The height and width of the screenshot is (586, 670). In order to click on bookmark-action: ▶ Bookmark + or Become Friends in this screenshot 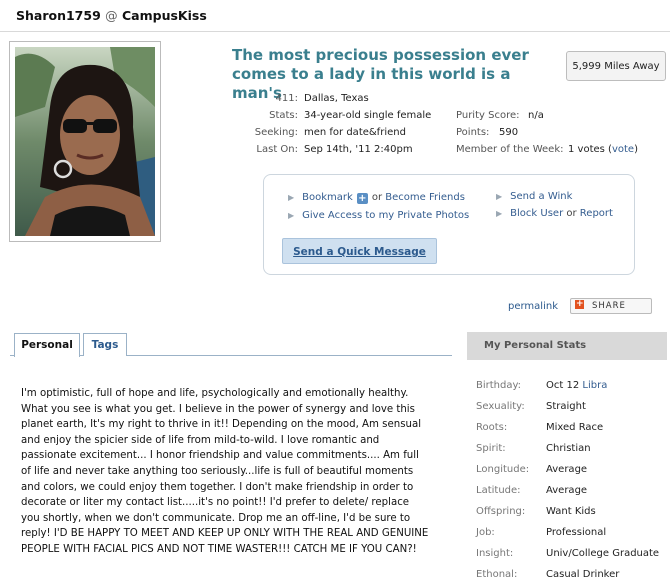, I will do `click(376, 198)`.